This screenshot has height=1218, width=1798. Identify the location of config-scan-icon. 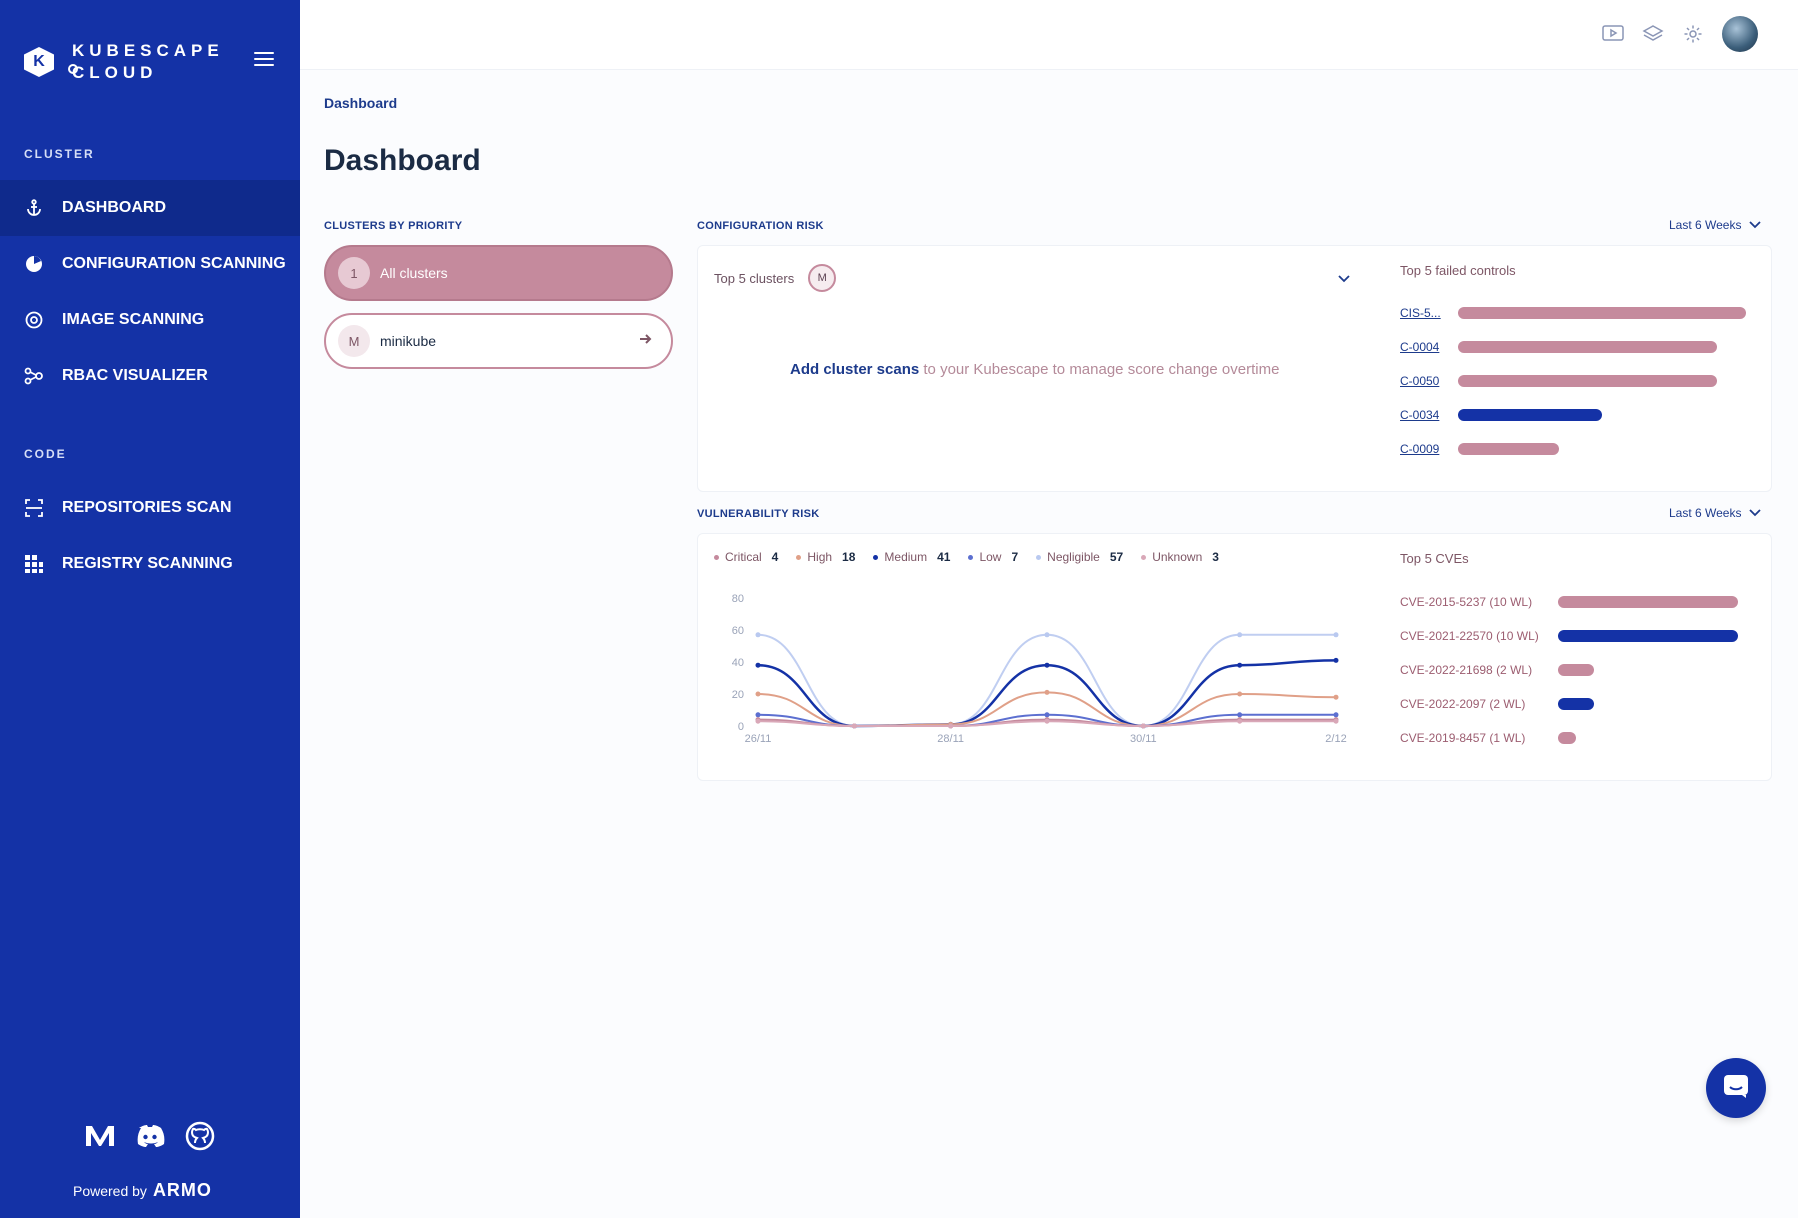
(34, 264).